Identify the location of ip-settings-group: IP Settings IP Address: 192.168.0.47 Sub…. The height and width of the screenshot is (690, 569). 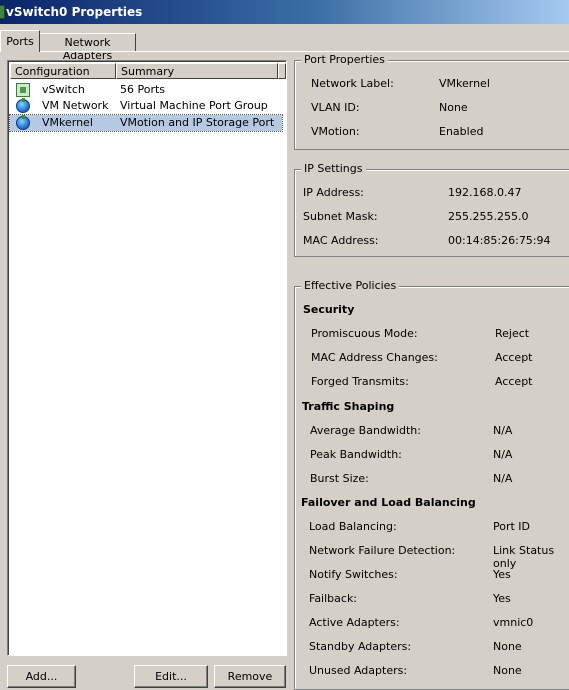
(431, 209).